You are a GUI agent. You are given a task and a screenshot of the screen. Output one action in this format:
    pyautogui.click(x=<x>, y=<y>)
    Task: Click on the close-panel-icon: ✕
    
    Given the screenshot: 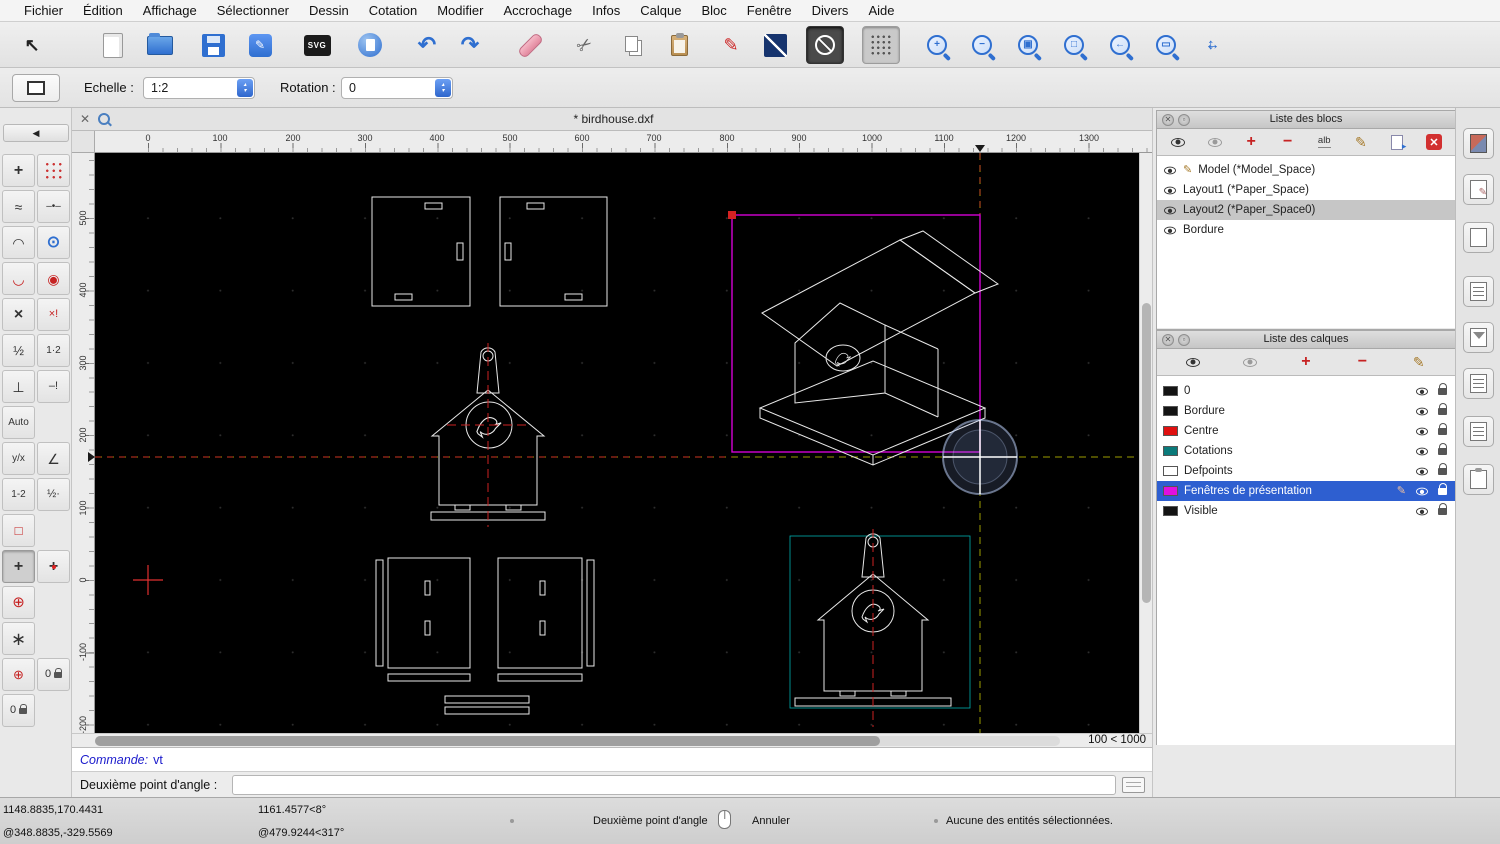 What is the action you would take?
    pyautogui.click(x=1168, y=340)
    